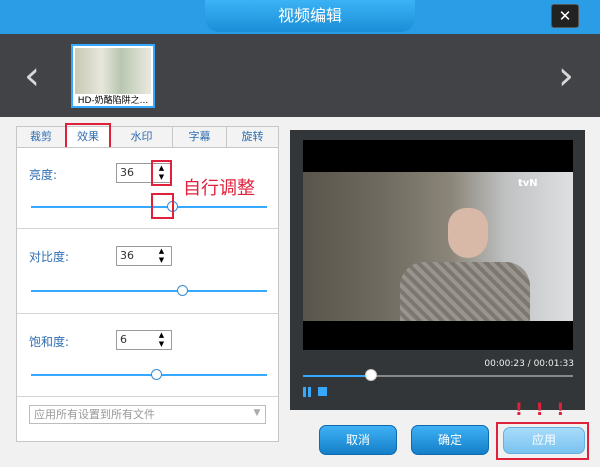  I want to click on saturation-stepper: ▲ ▼, so click(161, 340).